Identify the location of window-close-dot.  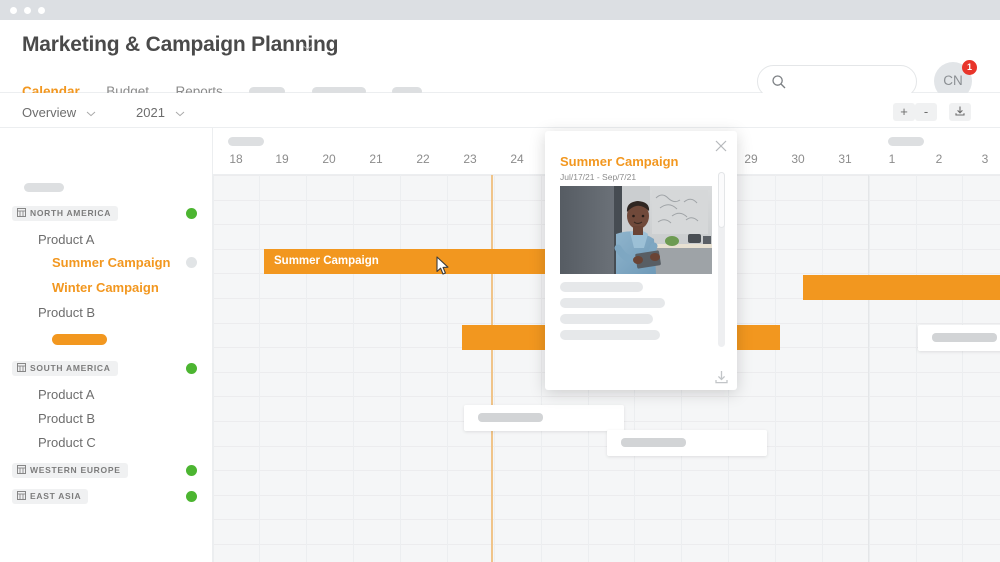
(13, 10).